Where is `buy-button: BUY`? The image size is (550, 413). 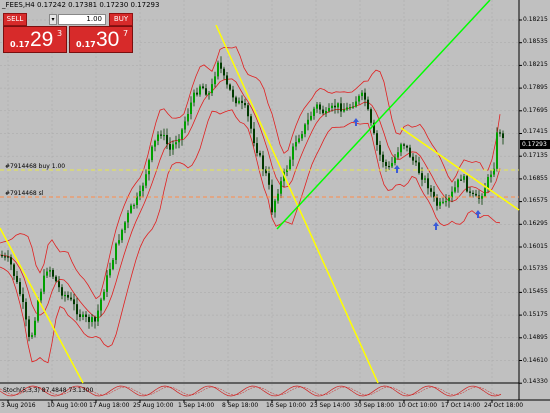
buy-button: BUY is located at coordinates (121, 19).